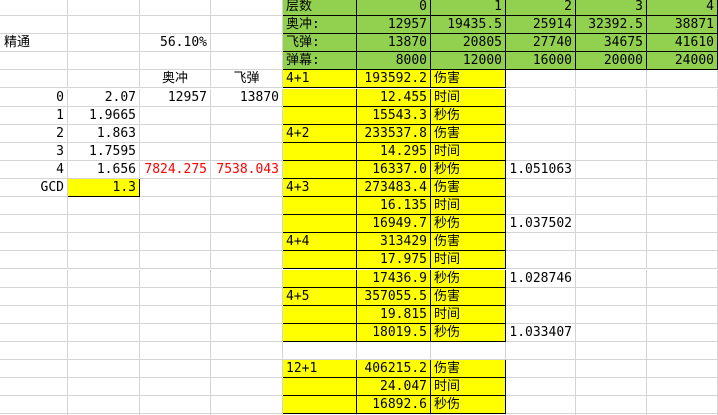 The width and height of the screenshot is (718, 415). What do you see at coordinates (468, 8) in the screenshot?
I see `table-value: 1` at bounding box center [468, 8].